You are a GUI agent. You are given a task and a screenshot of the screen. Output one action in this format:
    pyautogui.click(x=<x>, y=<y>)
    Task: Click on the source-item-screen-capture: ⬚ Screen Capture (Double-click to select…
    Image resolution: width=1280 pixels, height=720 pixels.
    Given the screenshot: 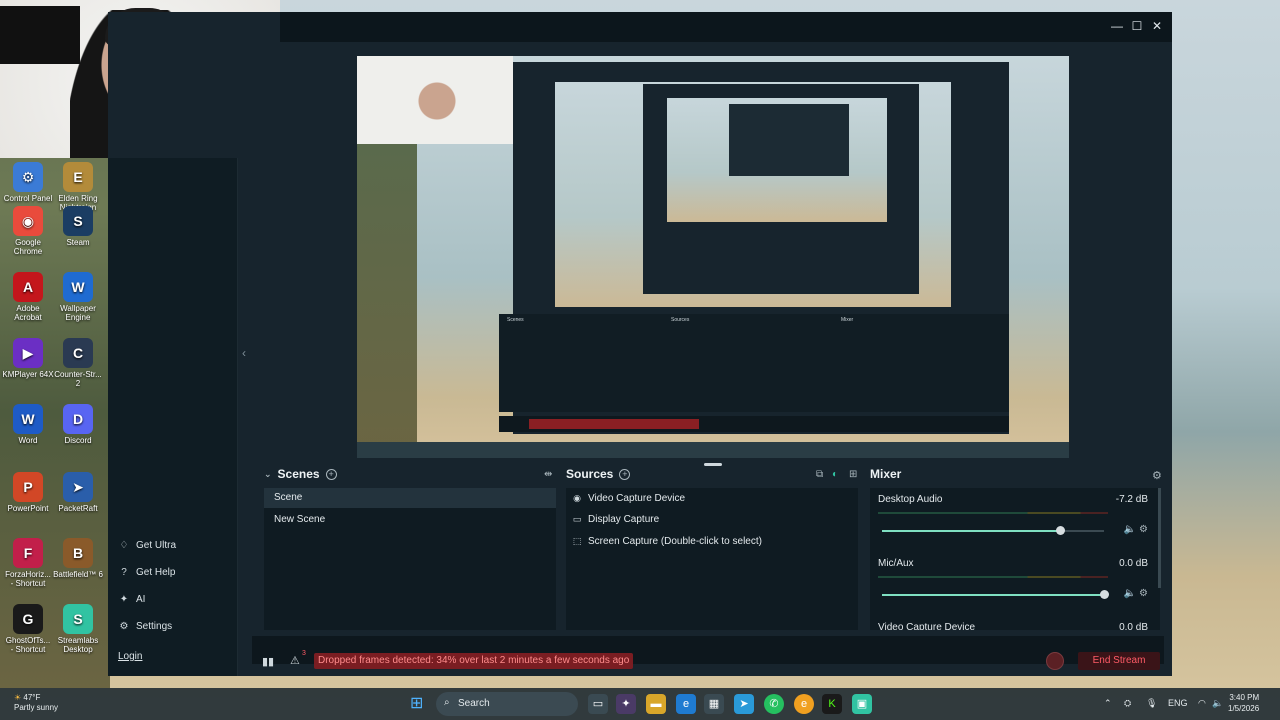 What is the action you would take?
    pyautogui.click(x=667, y=541)
    